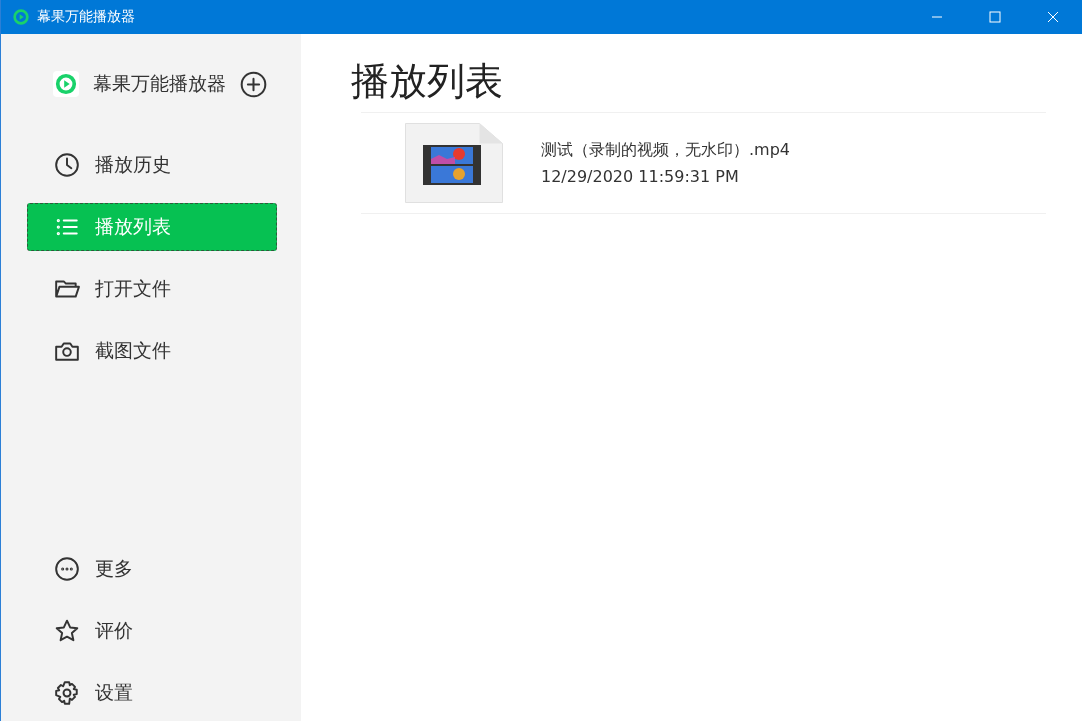  What do you see at coordinates (152, 289) in the screenshot?
I see `sidebar-item: 打开文件` at bounding box center [152, 289].